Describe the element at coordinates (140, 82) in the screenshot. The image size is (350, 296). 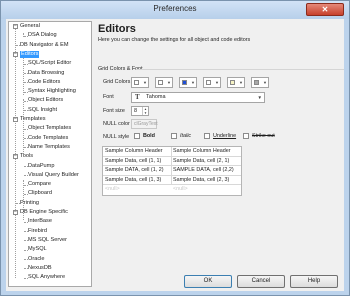
I see `grid-color-picker-1: ▼` at that location.